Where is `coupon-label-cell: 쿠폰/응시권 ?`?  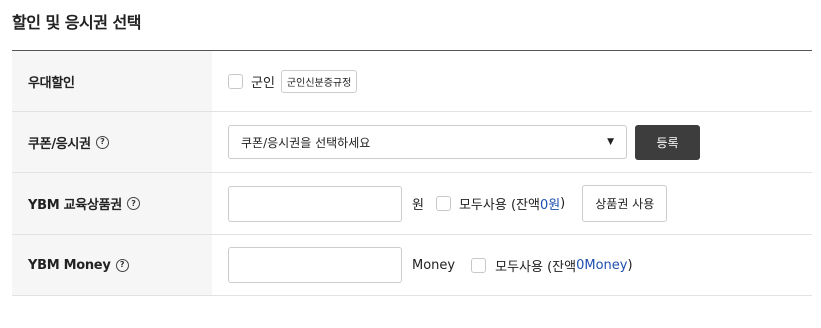 coupon-label-cell: 쿠폰/응시권 ? is located at coordinates (112, 142).